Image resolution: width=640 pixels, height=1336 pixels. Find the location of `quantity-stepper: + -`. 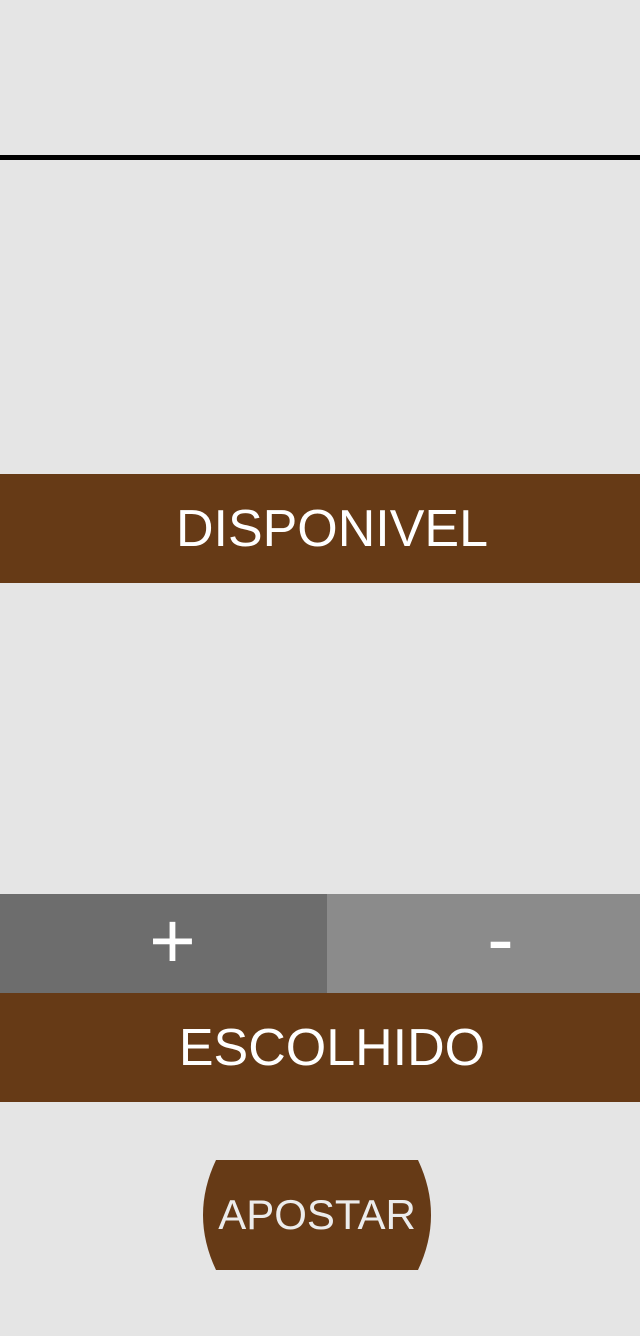

quantity-stepper: + - is located at coordinates (320, 943).